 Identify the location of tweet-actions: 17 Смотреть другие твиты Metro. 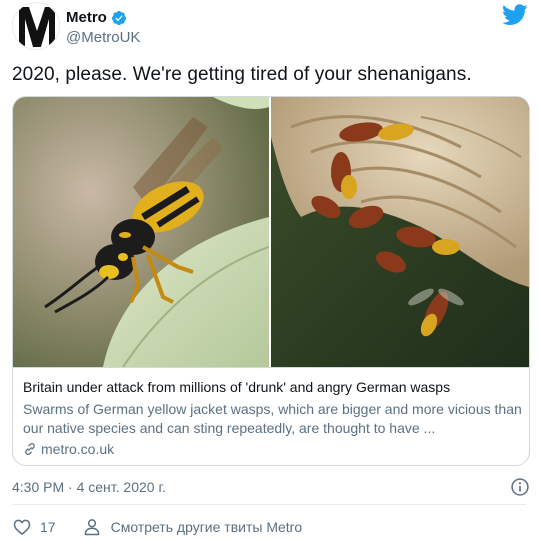
(157, 527).